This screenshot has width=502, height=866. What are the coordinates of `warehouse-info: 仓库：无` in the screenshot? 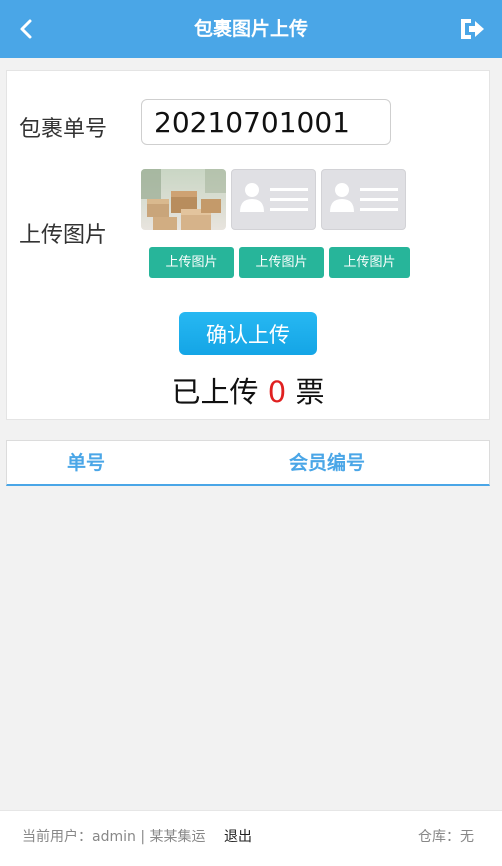 It's located at (446, 837).